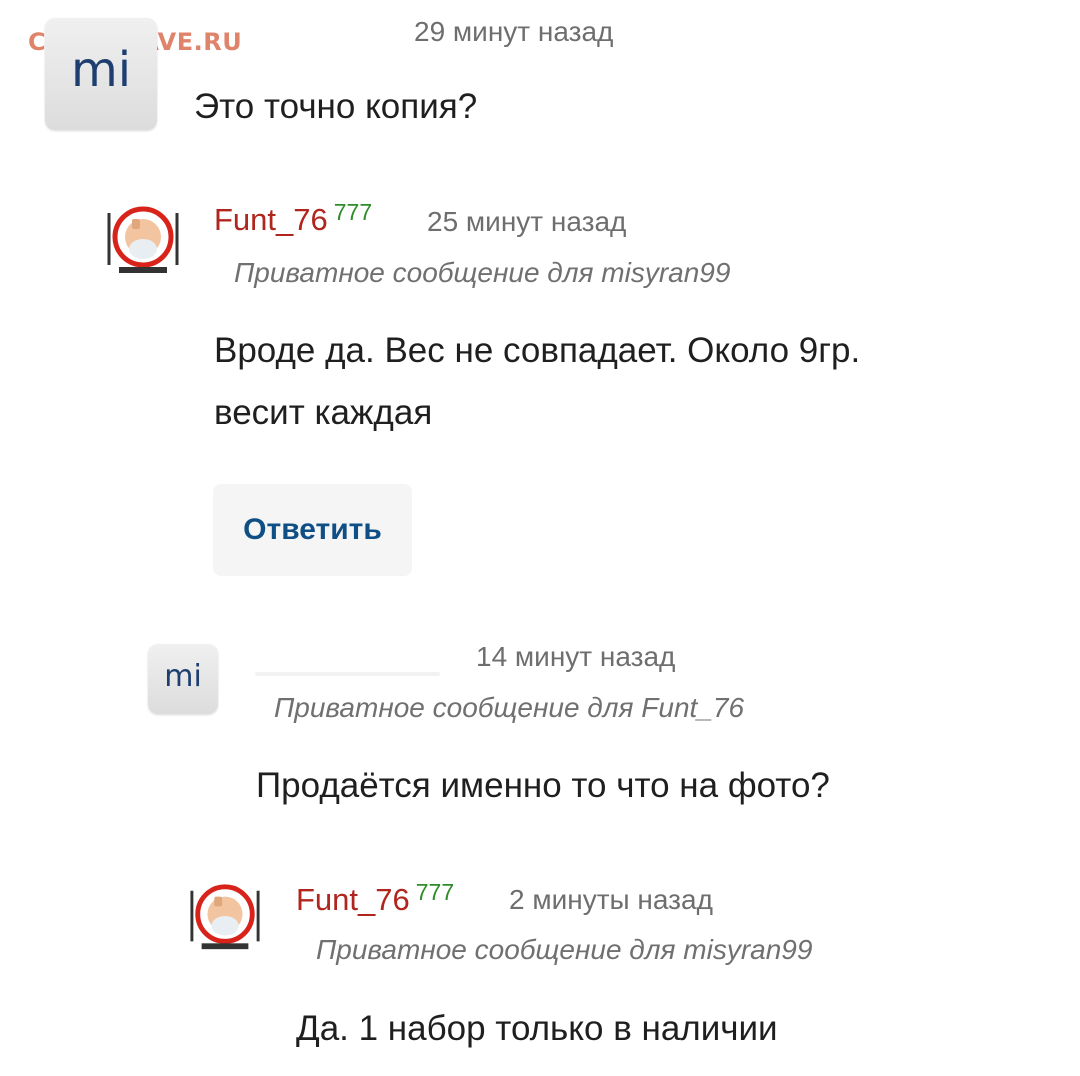 The image size is (1080, 1076). I want to click on private-label: Приватное сообщение для Funt_76, so click(509, 707).